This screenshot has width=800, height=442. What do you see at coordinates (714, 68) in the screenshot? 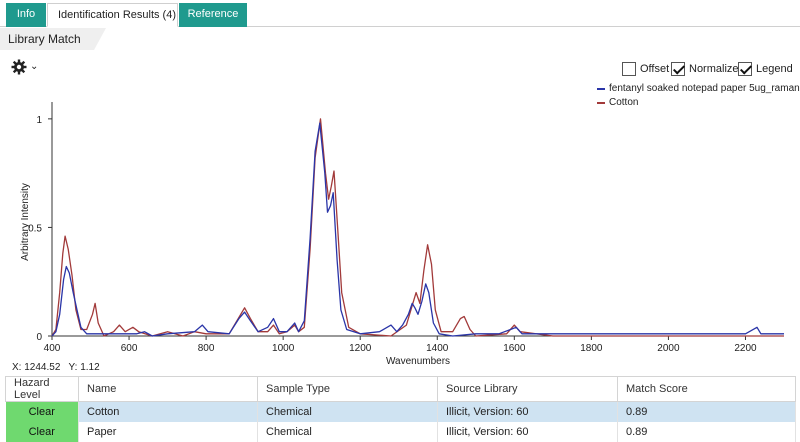
I see `normalize-label: Normalize` at bounding box center [714, 68].